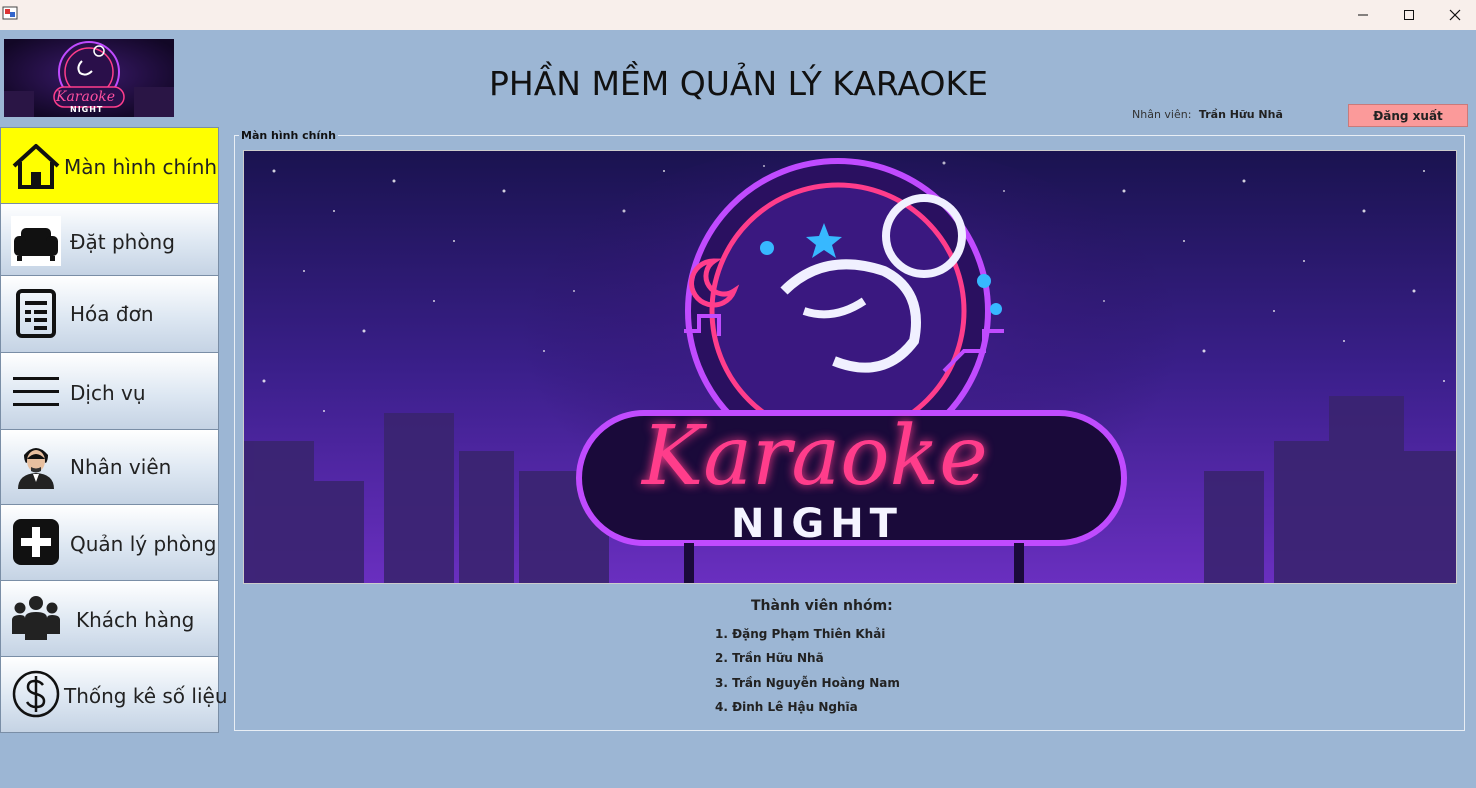 The width and height of the screenshot is (1476, 788). What do you see at coordinates (36, 618) in the screenshot?
I see `customers-icon` at bounding box center [36, 618].